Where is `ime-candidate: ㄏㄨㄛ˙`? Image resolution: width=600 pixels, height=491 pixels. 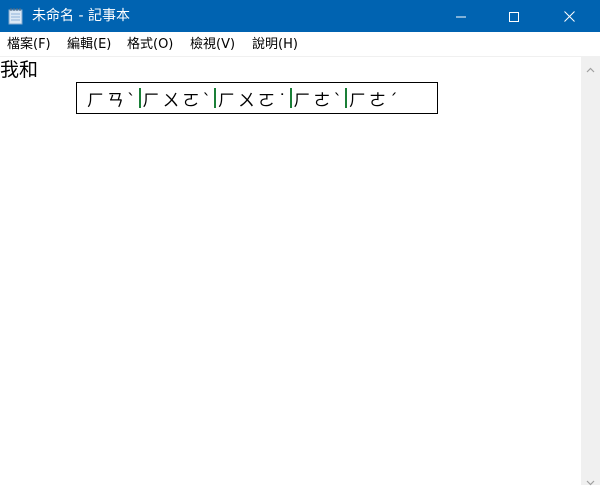
ime-candidate: ㄏㄨㄛ˙ is located at coordinates (254, 98).